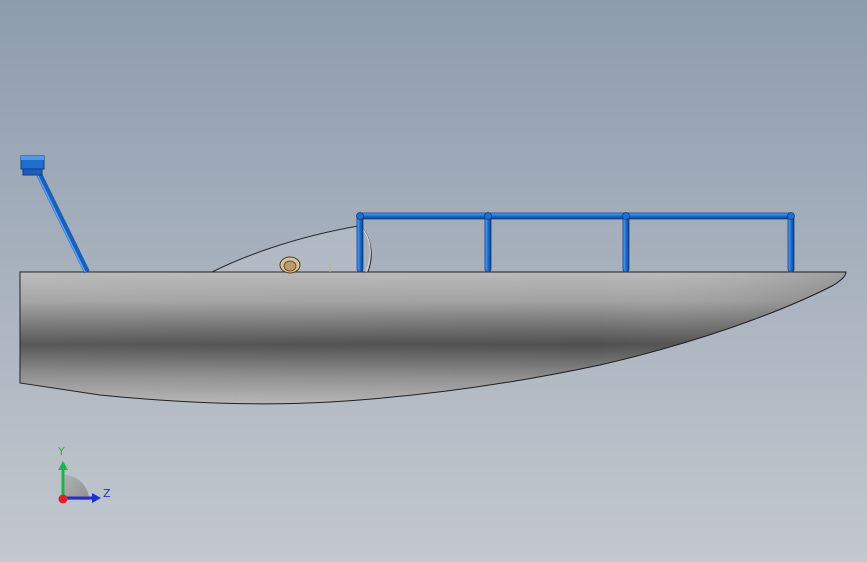  I want to click on triad-background, so click(76, 487).